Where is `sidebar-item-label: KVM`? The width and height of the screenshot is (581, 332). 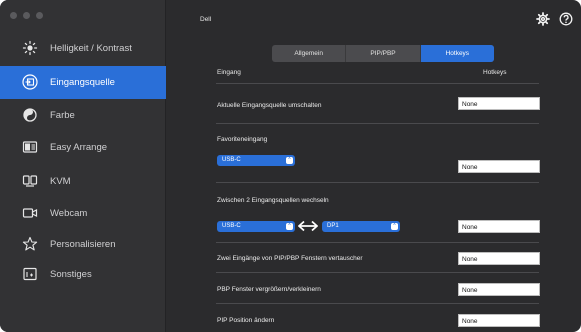
sidebar-item-label: KVM is located at coordinates (60, 181).